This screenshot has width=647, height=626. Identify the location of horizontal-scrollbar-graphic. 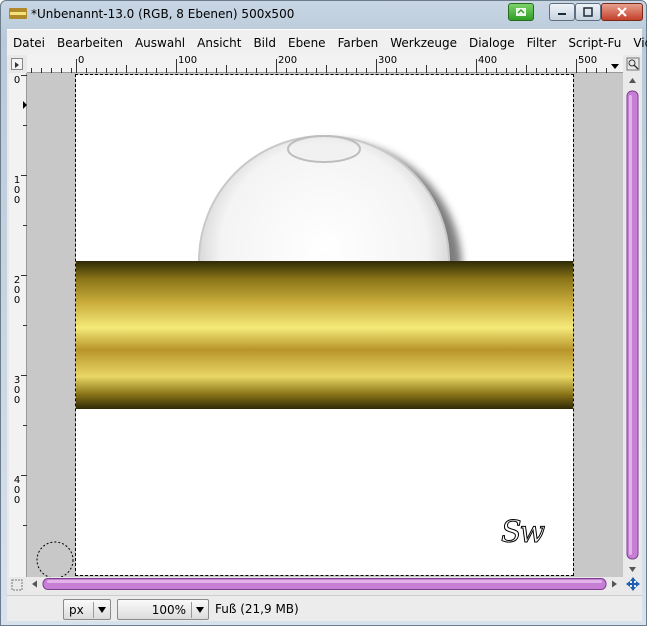
(324, 584).